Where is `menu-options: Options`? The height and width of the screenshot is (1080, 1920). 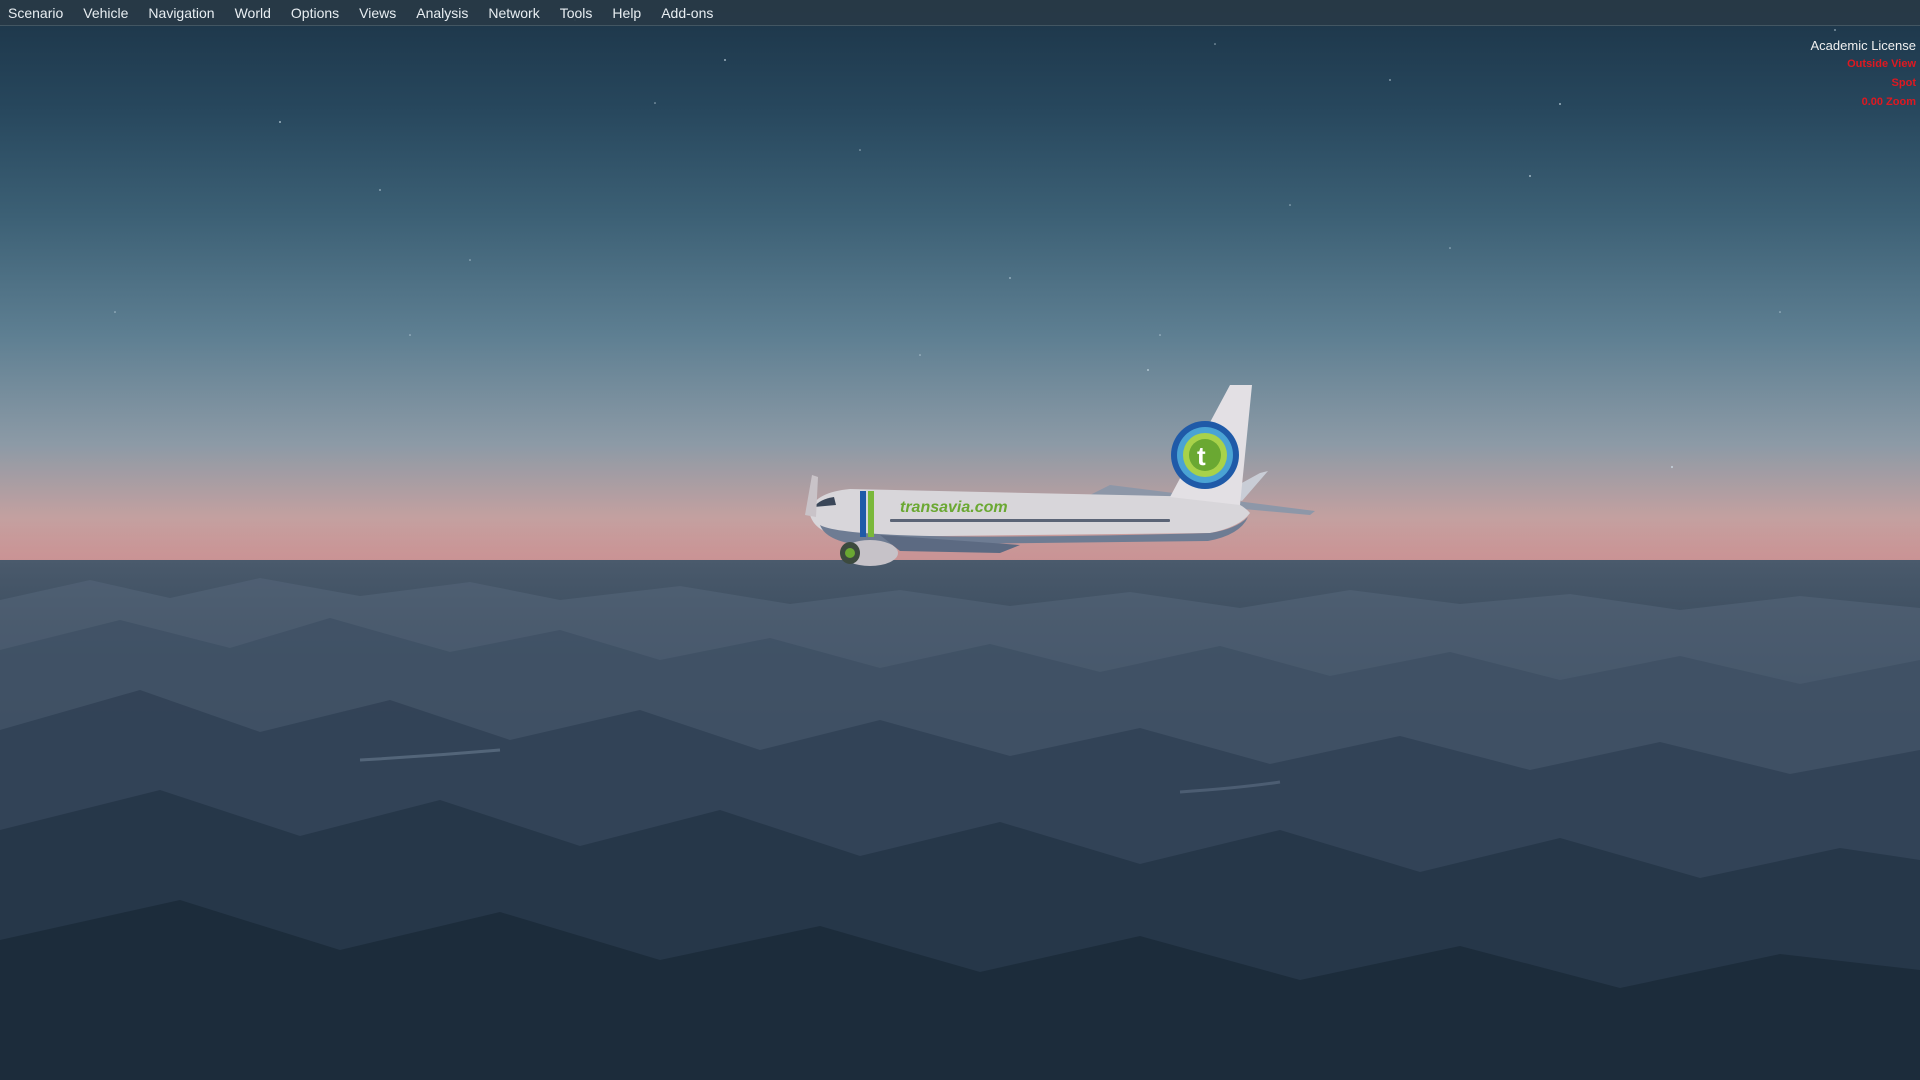 menu-options: Options is located at coordinates (315, 13).